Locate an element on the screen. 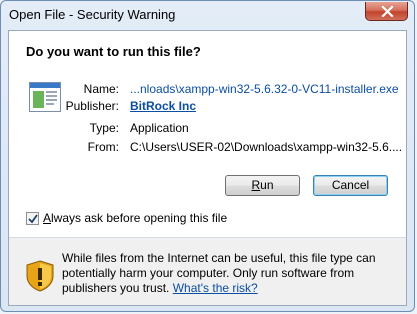 Image resolution: width=417 pixels, height=314 pixels. title-bar: Open File - Security Warning is located at coordinates (207, 15).